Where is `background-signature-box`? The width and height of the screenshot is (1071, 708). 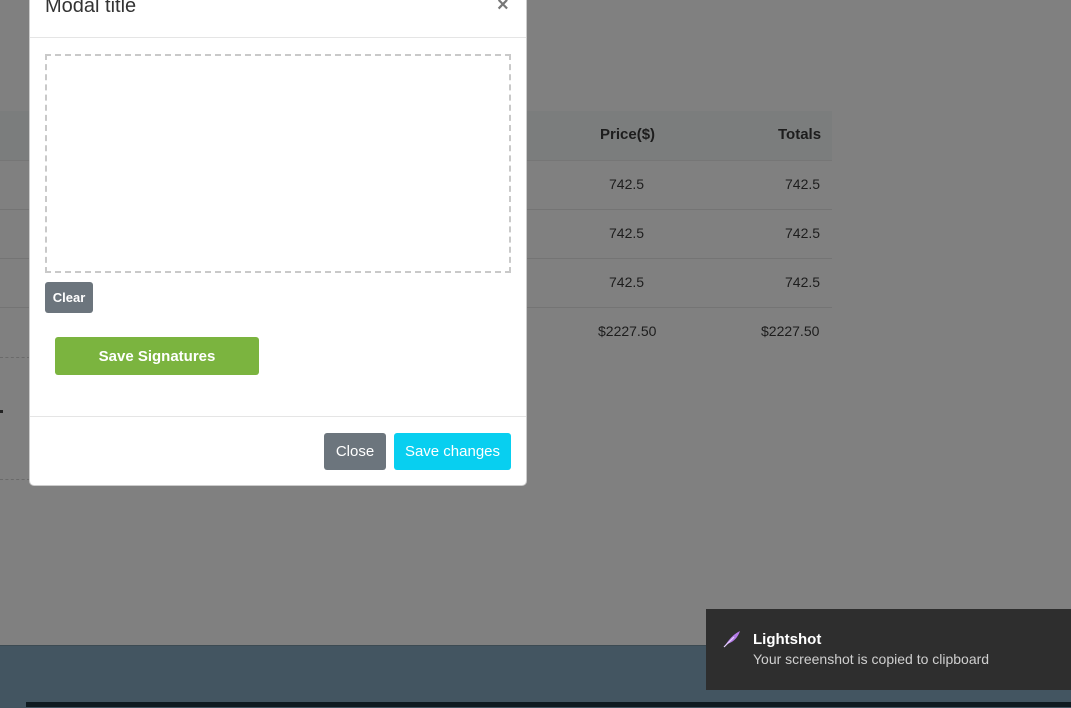
background-signature-box is located at coordinates (15, 418).